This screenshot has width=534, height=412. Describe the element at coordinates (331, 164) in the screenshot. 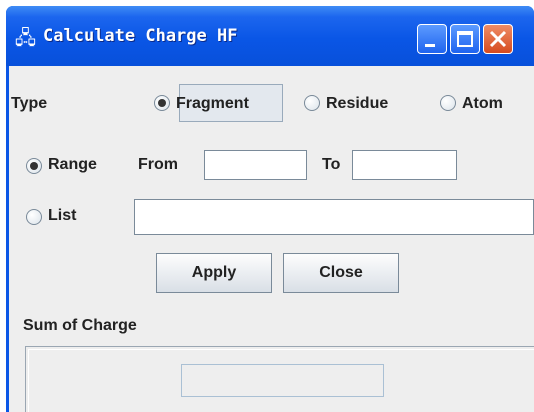

I see `to-label: To` at that location.